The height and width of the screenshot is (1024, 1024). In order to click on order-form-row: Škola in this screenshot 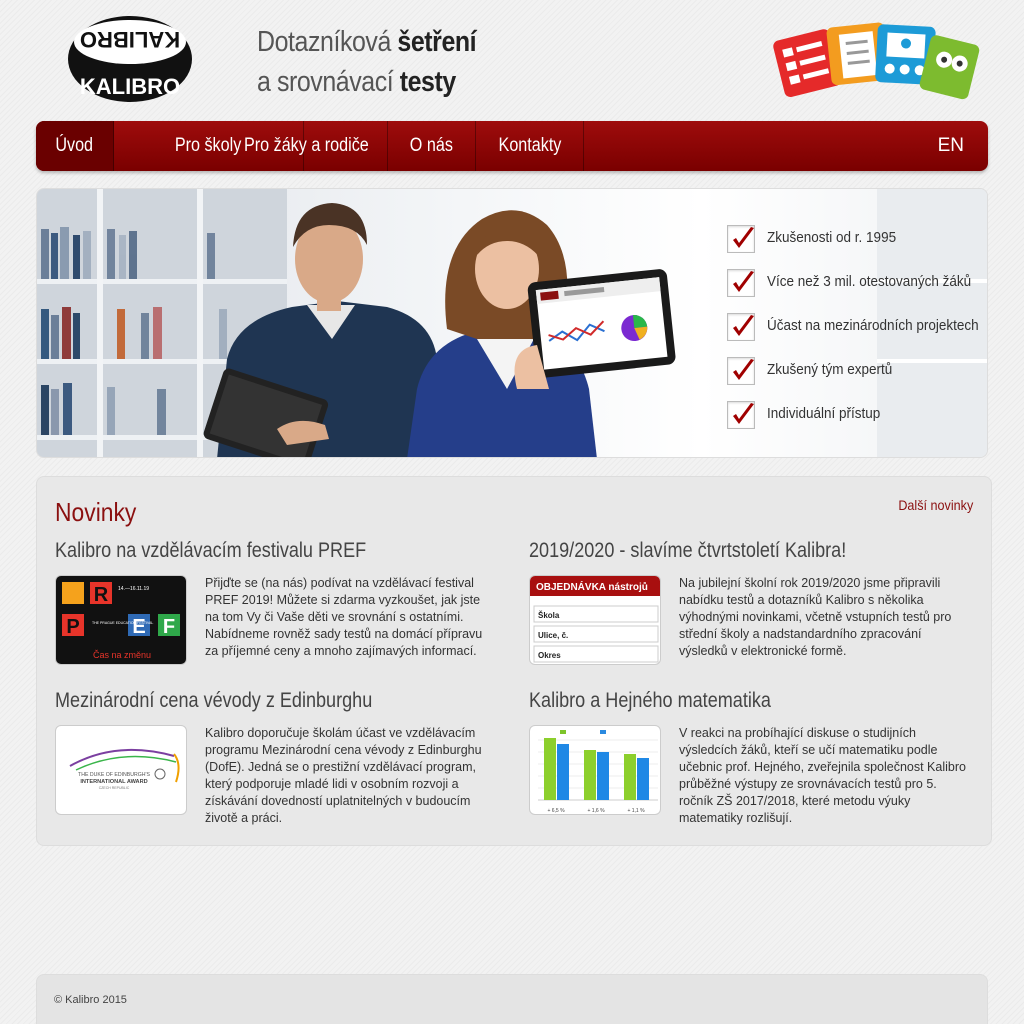, I will do `click(549, 615)`.